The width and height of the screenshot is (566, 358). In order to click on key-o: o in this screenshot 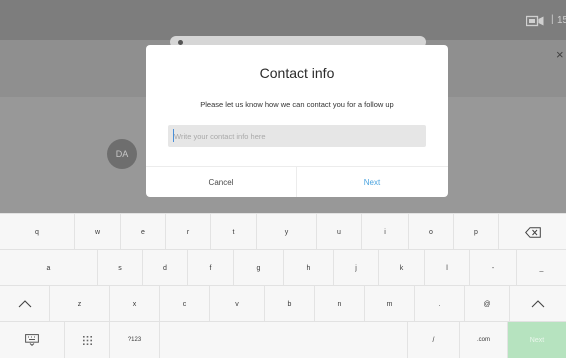, I will do `click(431, 232)`.